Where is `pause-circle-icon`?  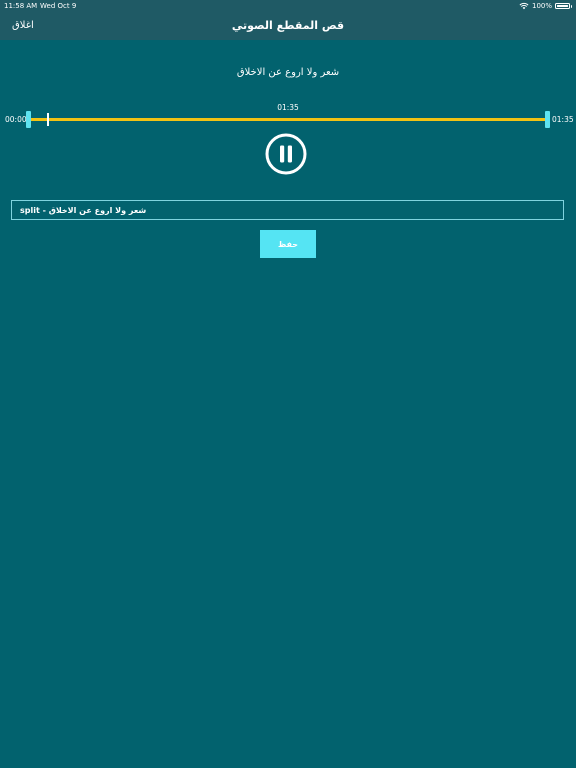 pause-circle-icon is located at coordinates (286, 154).